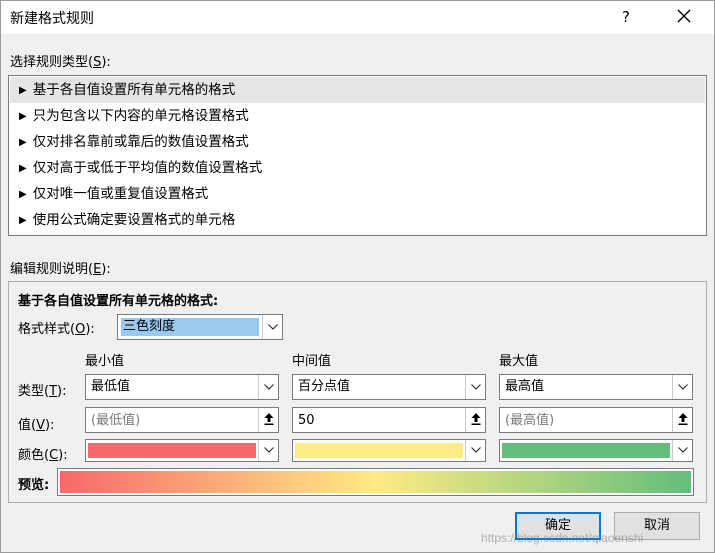  What do you see at coordinates (52, 19) in the screenshot?
I see `dialog-title: 新建格式规则` at bounding box center [52, 19].